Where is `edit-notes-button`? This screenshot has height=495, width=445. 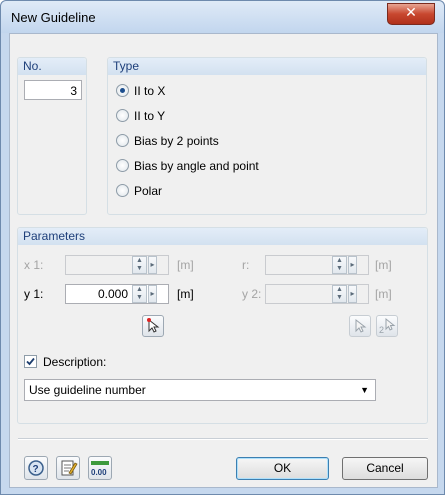 edit-notes-button is located at coordinates (68, 468).